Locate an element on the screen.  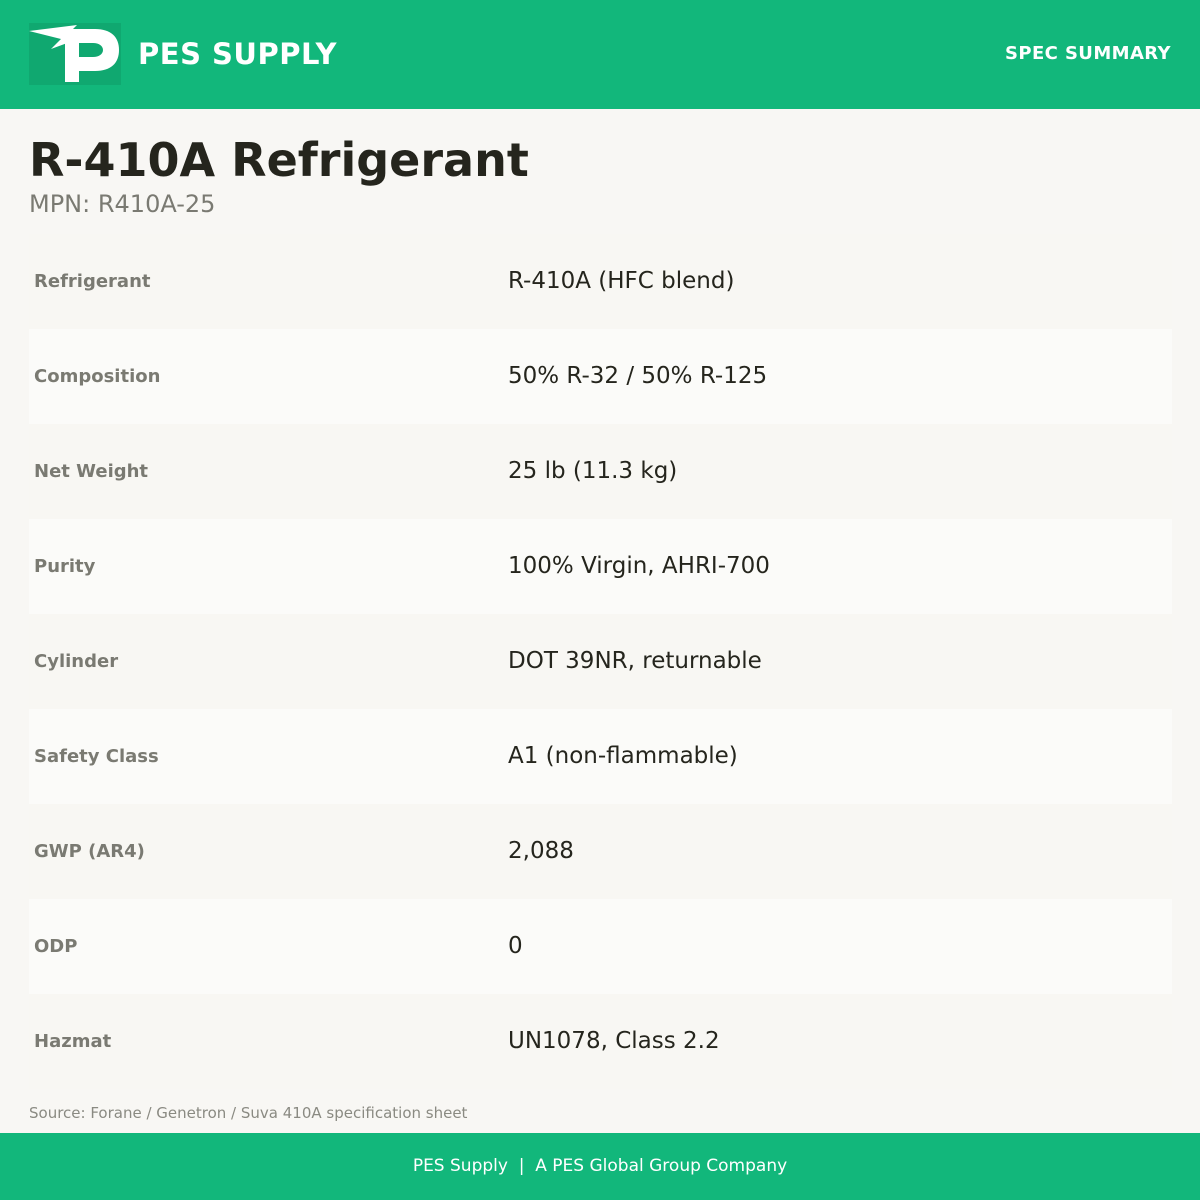
brand-name: PES SUPPLY is located at coordinates (237, 54).